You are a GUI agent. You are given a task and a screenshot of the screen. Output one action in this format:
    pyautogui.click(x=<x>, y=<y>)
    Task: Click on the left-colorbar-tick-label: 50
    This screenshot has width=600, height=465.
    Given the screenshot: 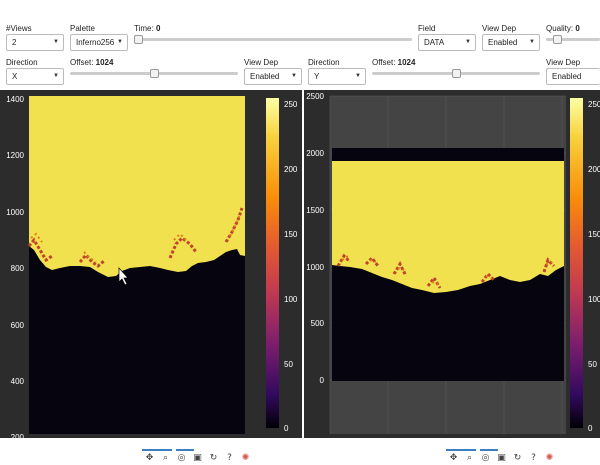 What is the action you would take?
    pyautogui.click(x=288, y=364)
    